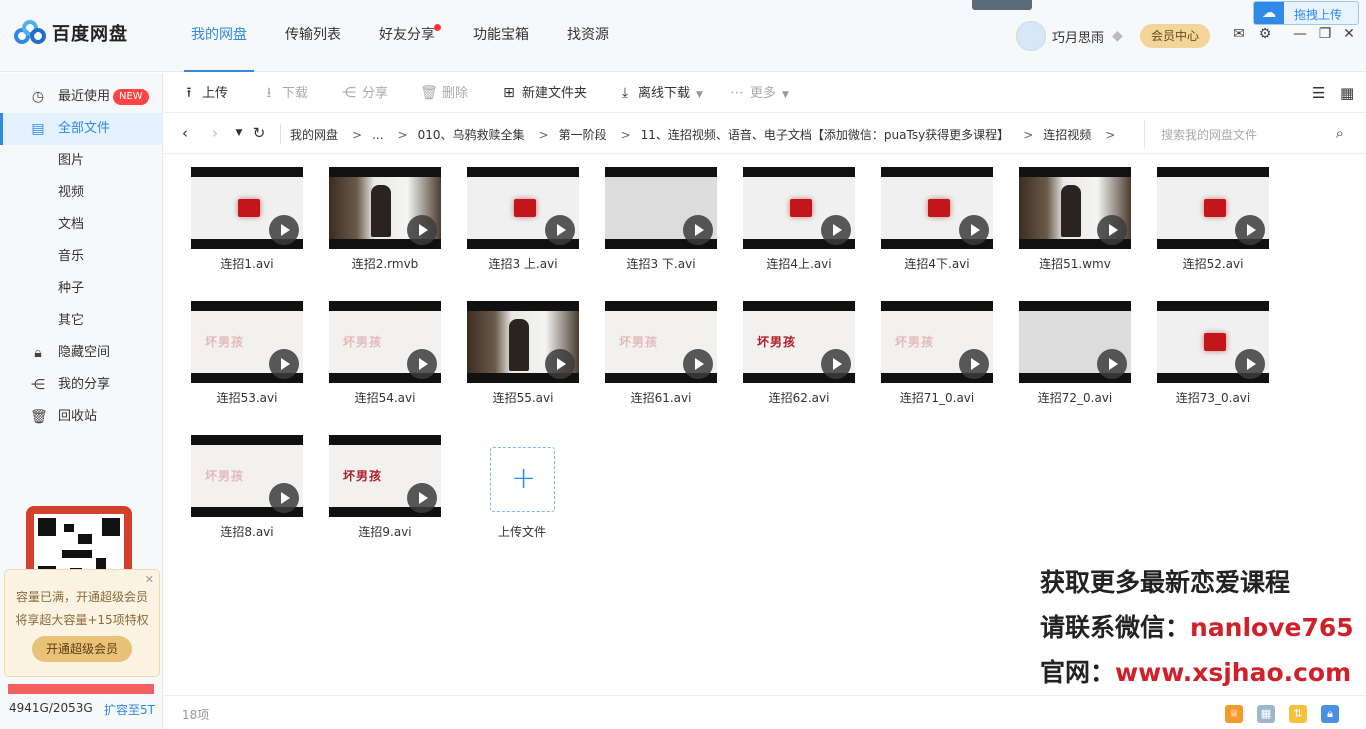 Image resolution: width=1366 pixels, height=729 pixels. I want to click on file-tile: 坏男孩 连招71_0.avi, so click(937, 349).